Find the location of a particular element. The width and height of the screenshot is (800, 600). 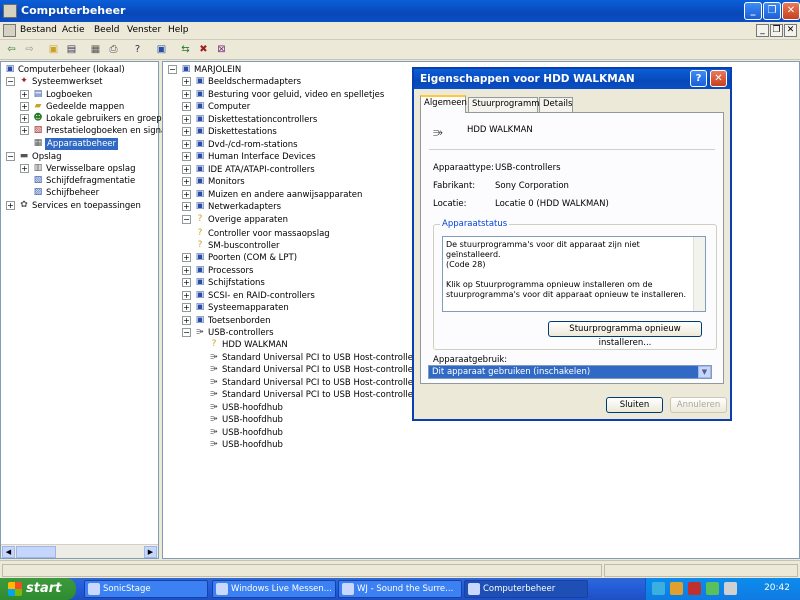

menu-bestand: Bestand is located at coordinates (38, 30).